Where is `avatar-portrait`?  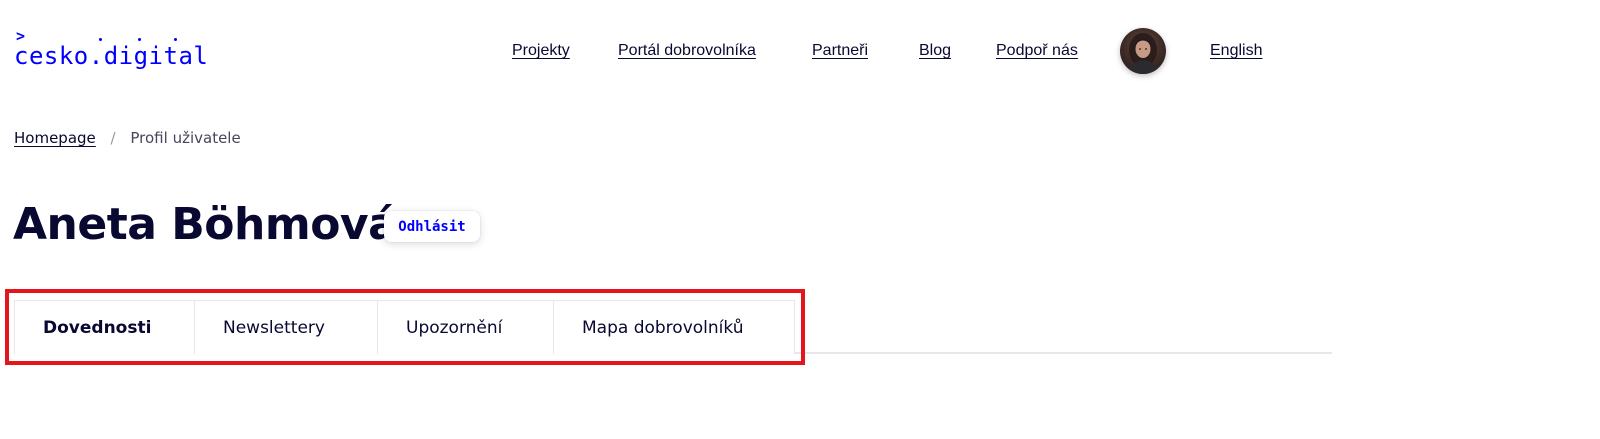 avatar-portrait is located at coordinates (1143, 53).